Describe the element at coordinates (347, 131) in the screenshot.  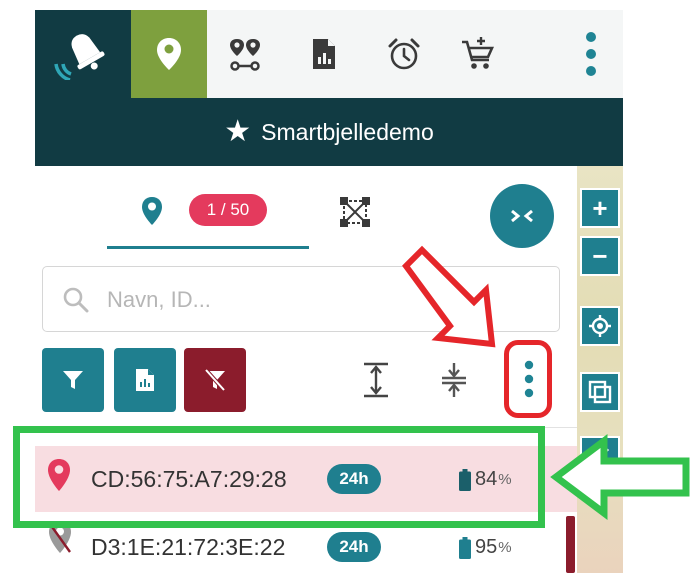
I see `account-name: Smartbjelledemo` at that location.